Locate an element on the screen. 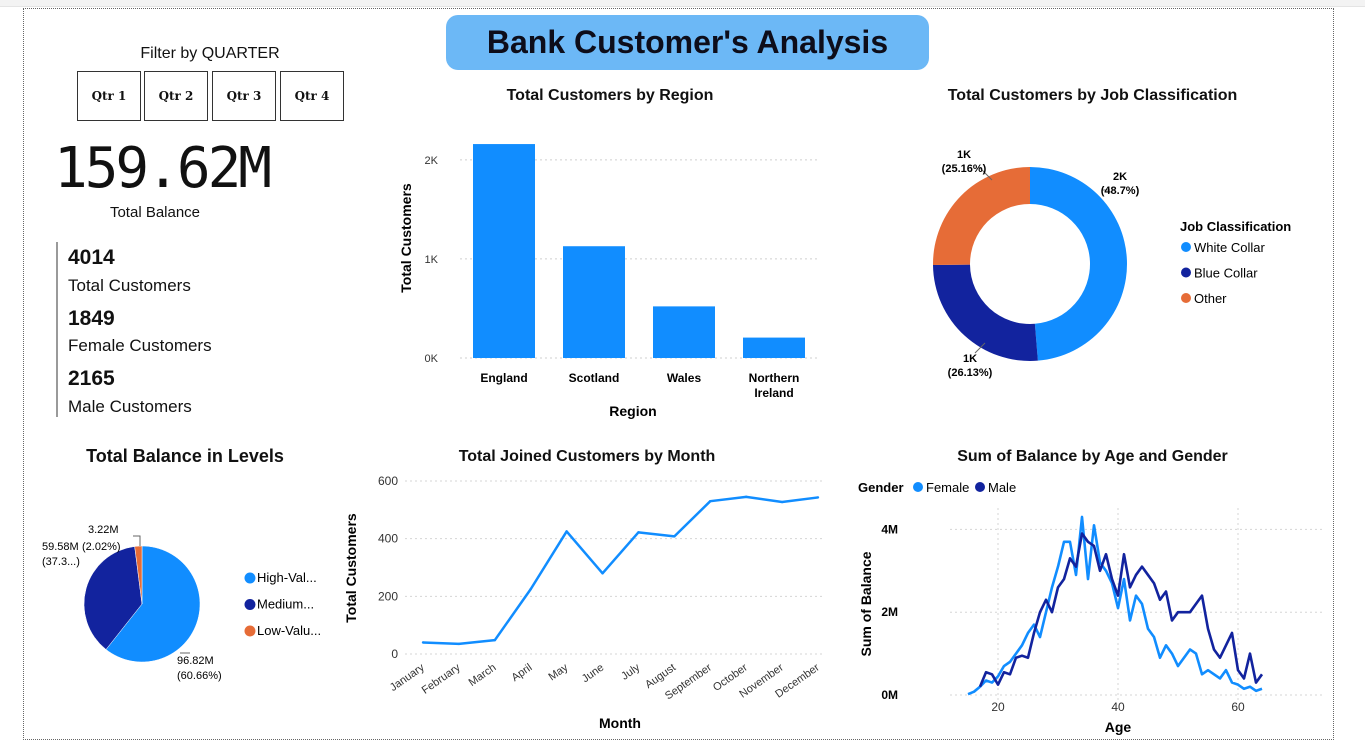 Image resolution: width=1365 pixels, height=747 pixels. male-customers-value: 2165 is located at coordinates (91, 378).